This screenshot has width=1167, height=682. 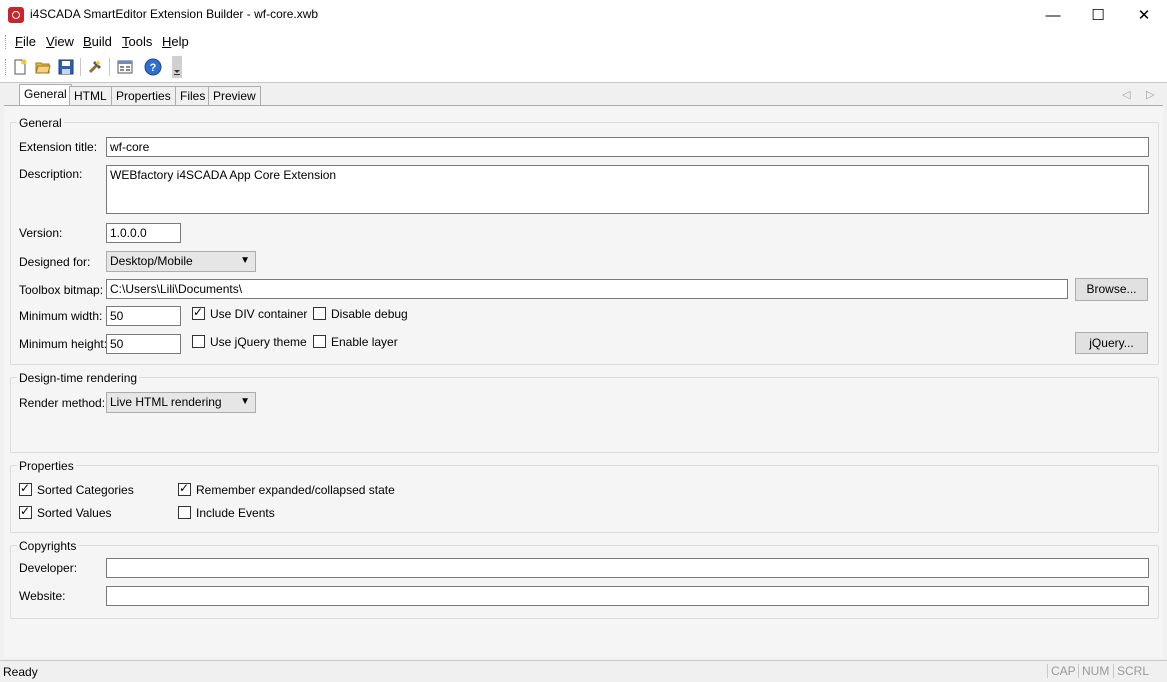 I want to click on website-input, so click(x=627, y=596).